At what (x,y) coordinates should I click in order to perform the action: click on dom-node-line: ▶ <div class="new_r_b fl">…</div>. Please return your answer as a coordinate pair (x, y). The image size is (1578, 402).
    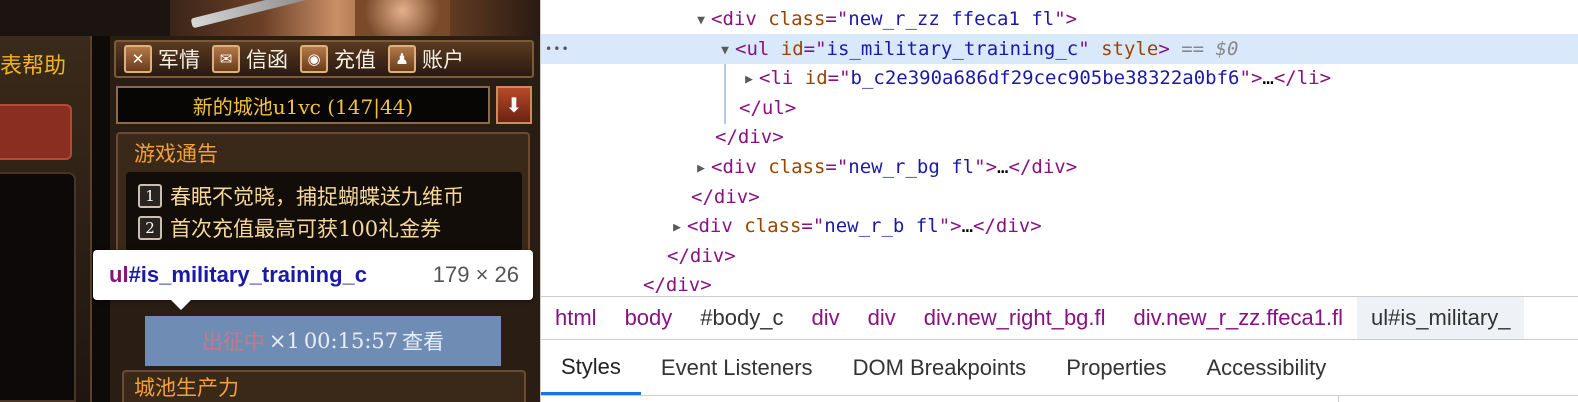
    Looking at the image, I should click on (1059, 226).